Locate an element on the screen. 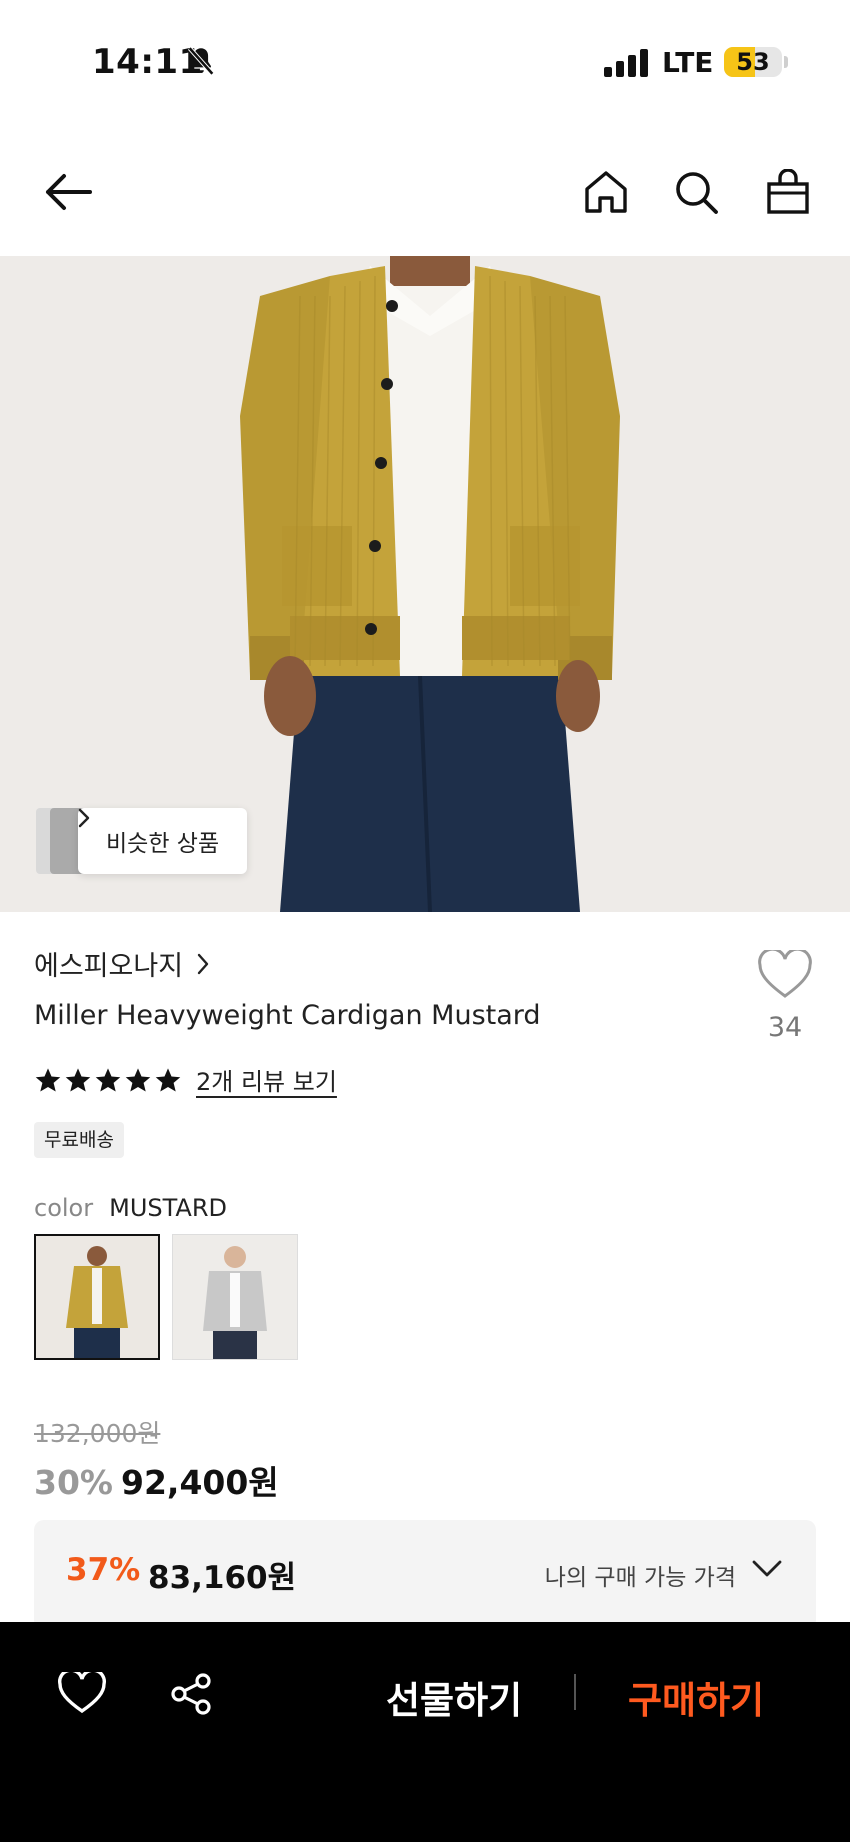 The height and width of the screenshot is (1842, 850). search-icon is located at coordinates (697, 193).